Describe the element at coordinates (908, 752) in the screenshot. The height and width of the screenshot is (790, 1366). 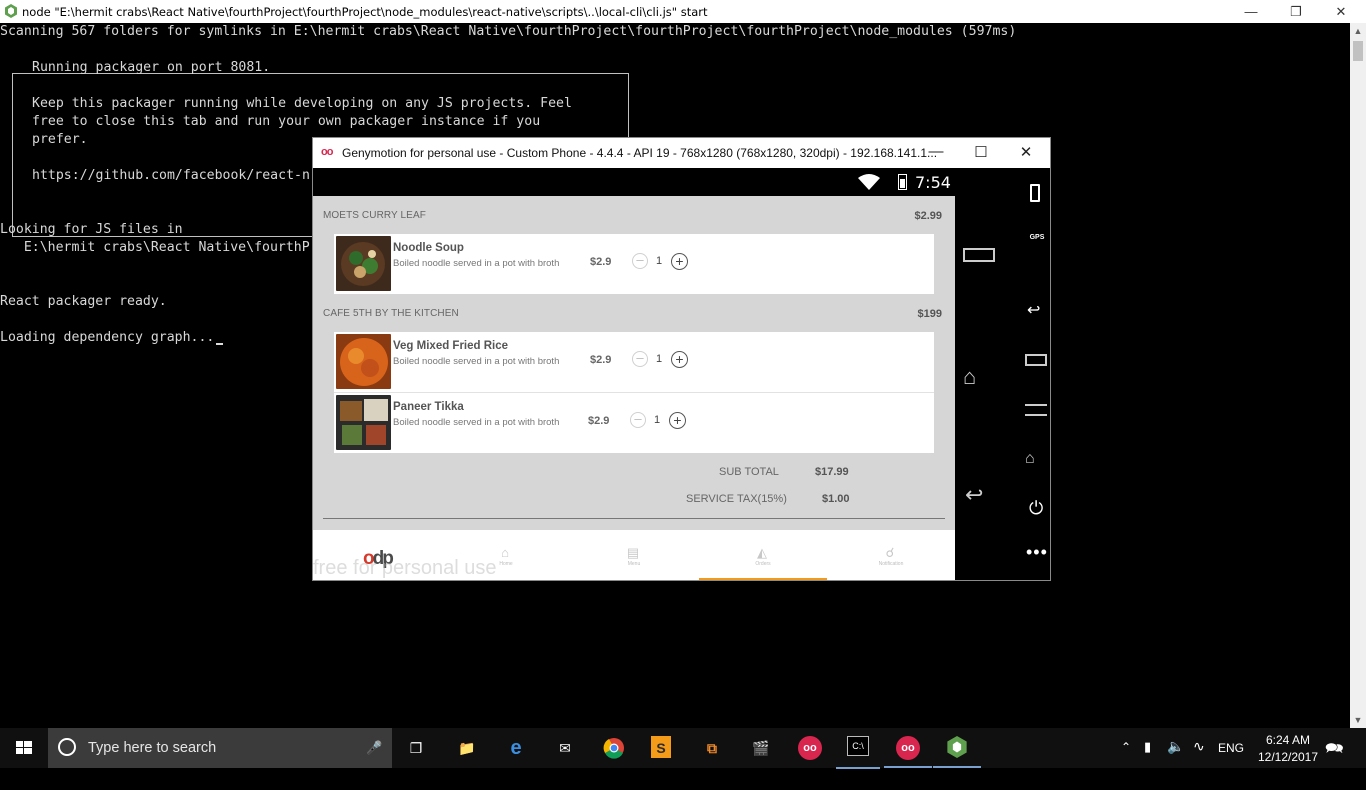
I see `genymotion-player-icon: oo` at that location.